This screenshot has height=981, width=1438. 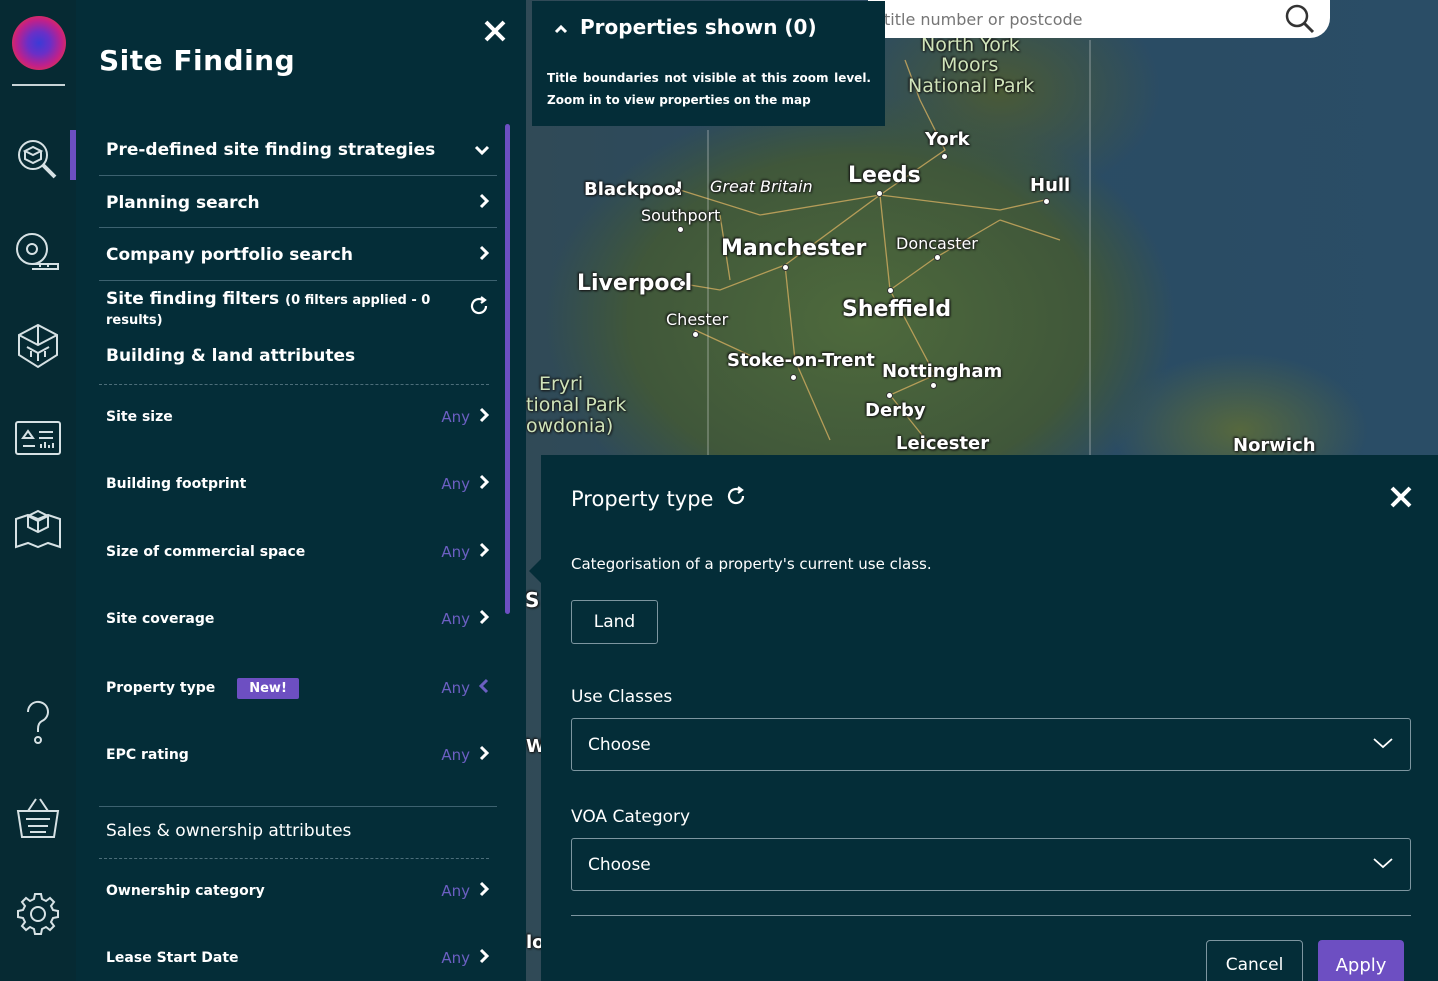 What do you see at coordinates (229, 831) in the screenshot?
I see `section-label: Sales & ownership attributes` at bounding box center [229, 831].